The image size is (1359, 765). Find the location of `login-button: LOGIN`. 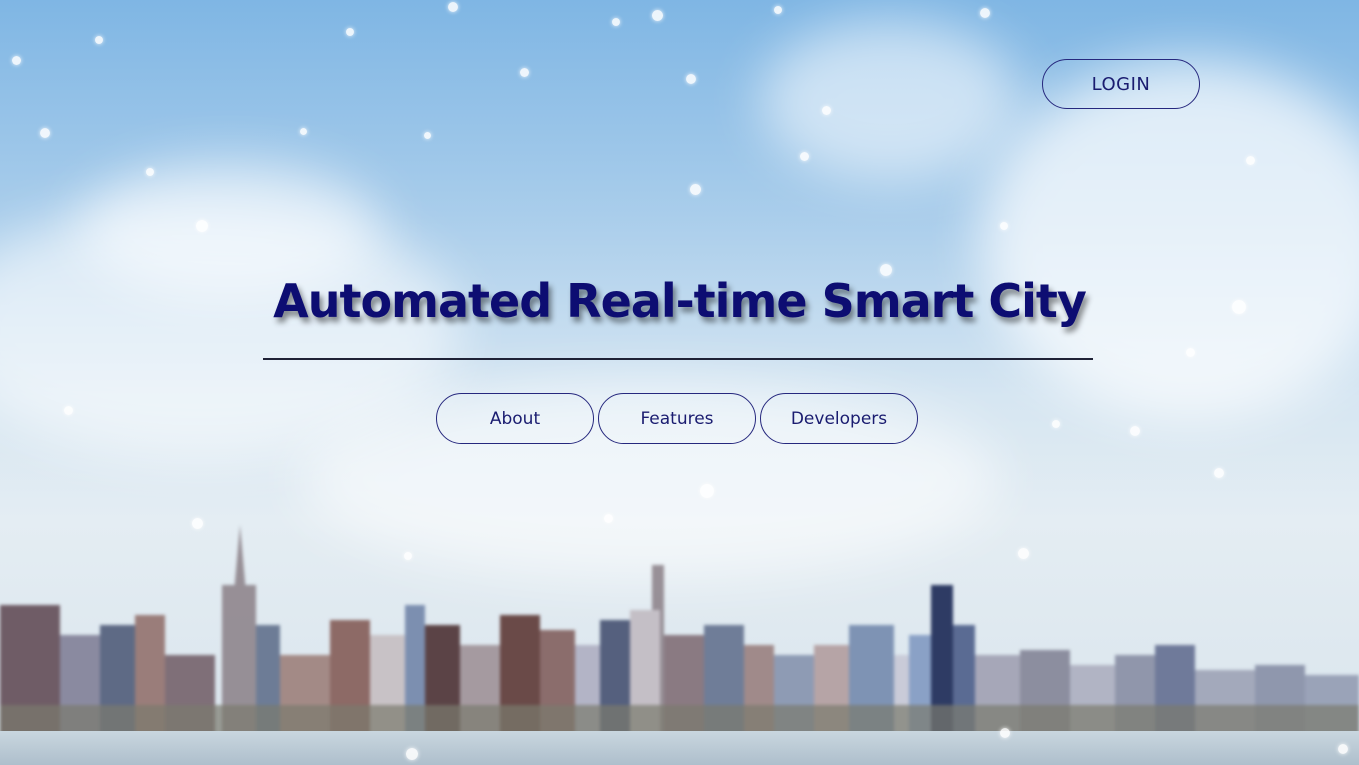

login-button: LOGIN is located at coordinates (1121, 84).